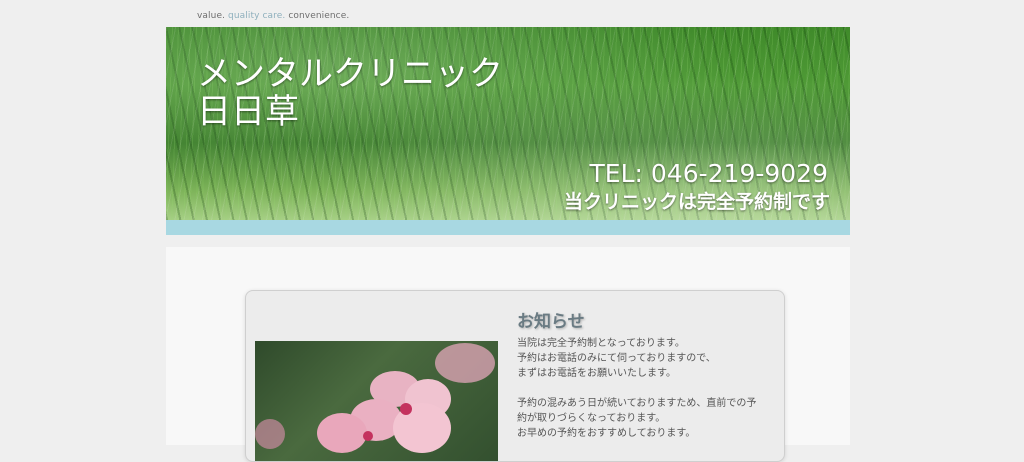 The image size is (1024, 462). I want to click on news-line: まずはお電話をお願いいたします。, so click(596, 373).